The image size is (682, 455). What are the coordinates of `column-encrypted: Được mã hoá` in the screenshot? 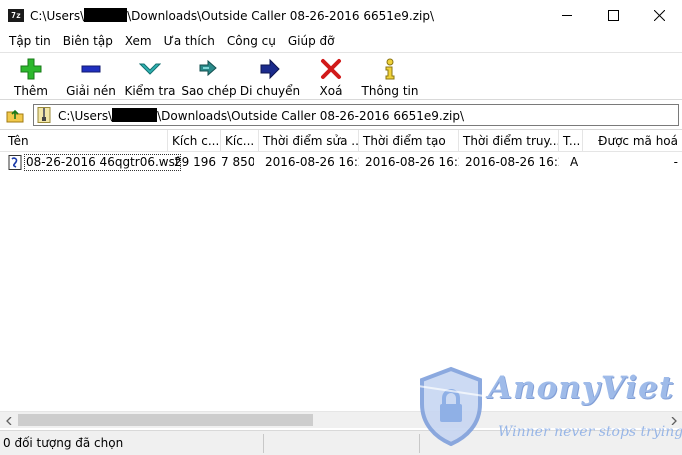 It's located at (632, 141).